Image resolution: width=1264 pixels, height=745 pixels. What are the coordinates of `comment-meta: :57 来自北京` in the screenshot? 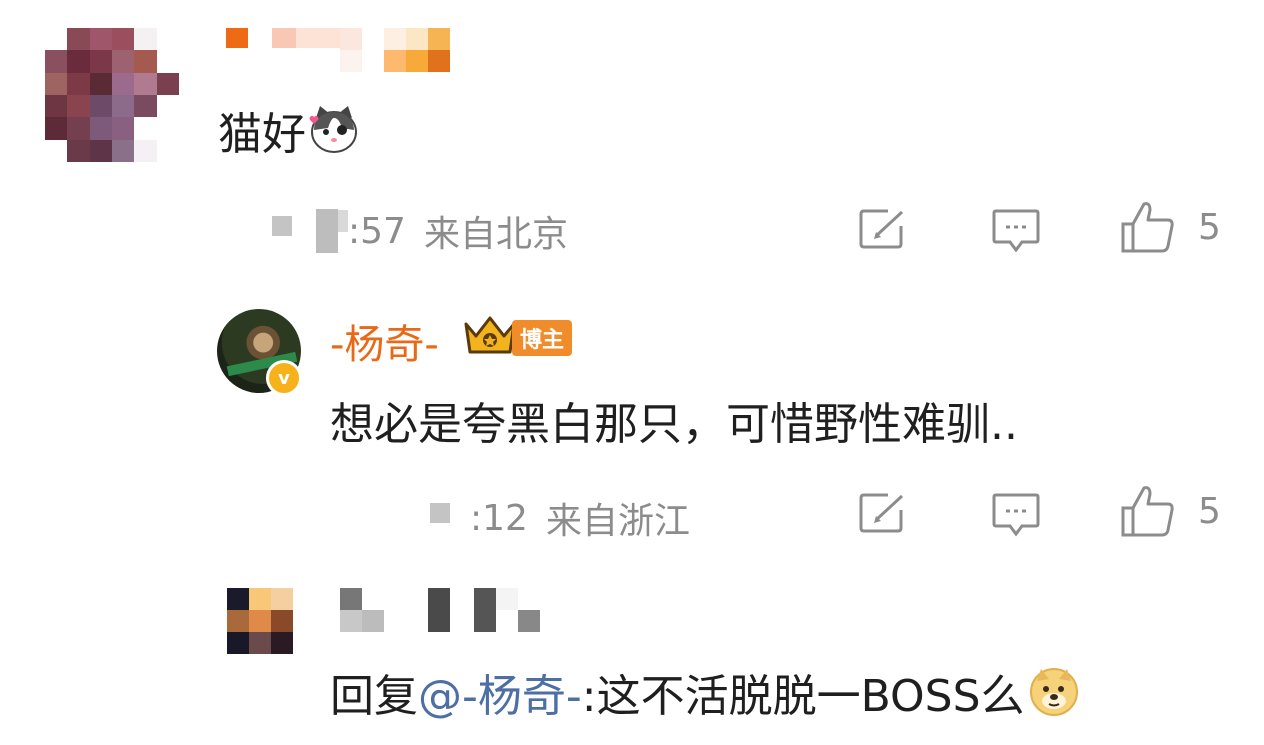 It's located at (420, 231).